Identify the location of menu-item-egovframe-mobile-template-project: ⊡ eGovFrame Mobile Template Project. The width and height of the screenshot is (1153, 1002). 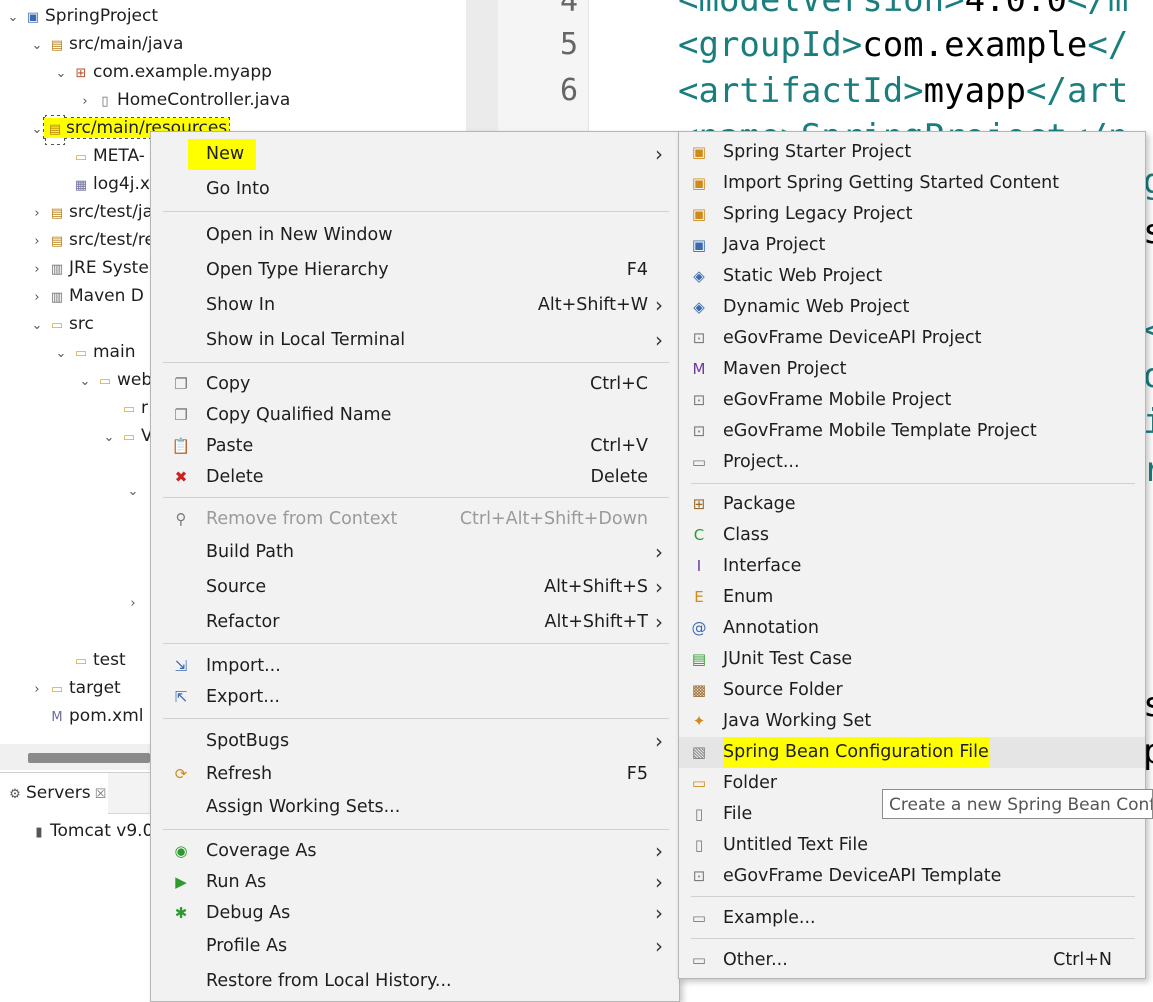
(912, 431).